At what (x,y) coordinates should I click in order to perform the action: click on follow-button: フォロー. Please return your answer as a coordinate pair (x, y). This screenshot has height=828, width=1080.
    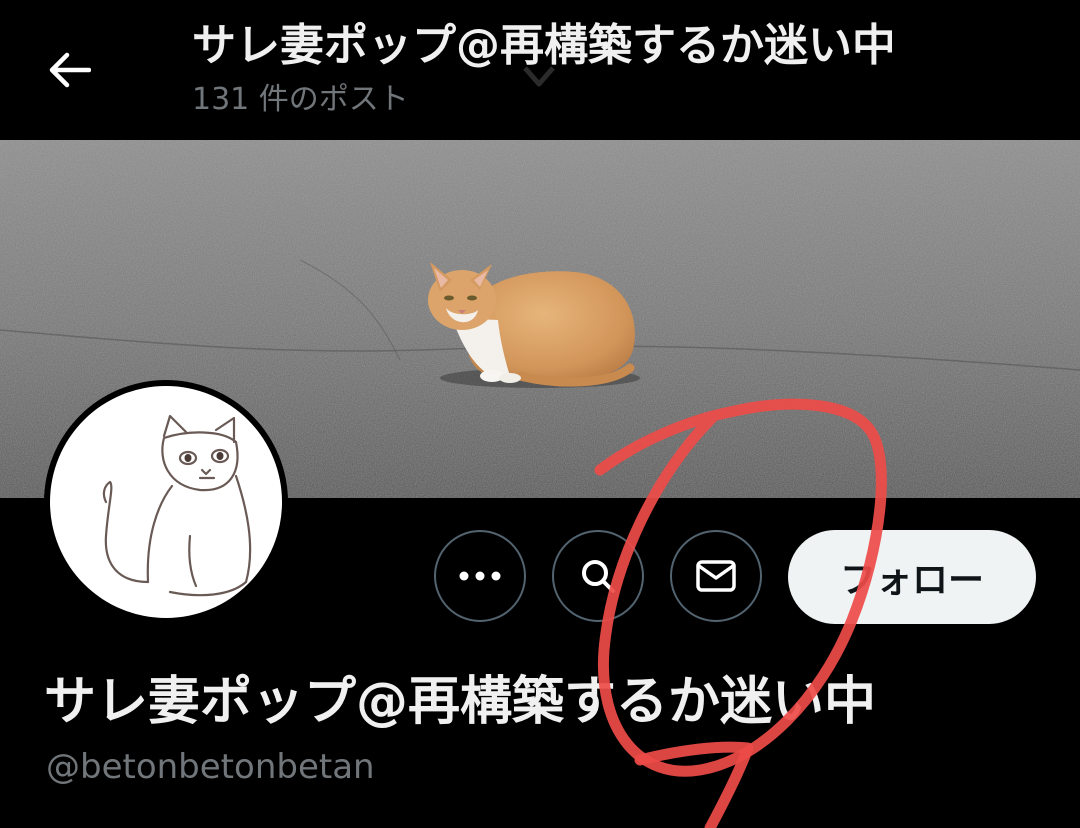
    Looking at the image, I should click on (912, 577).